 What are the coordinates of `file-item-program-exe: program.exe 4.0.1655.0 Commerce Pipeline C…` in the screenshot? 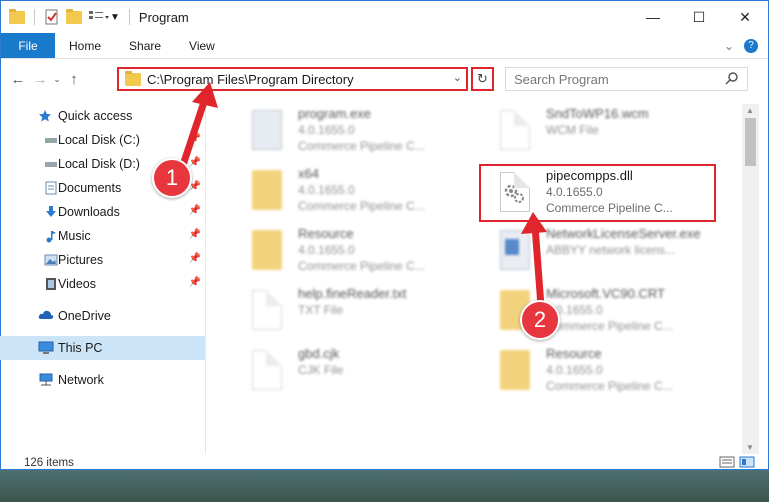 It's located at (352, 133).